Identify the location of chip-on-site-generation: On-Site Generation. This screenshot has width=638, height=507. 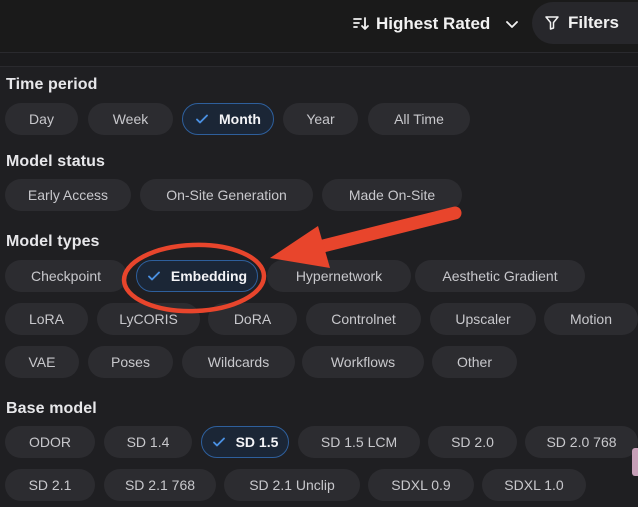
(226, 195).